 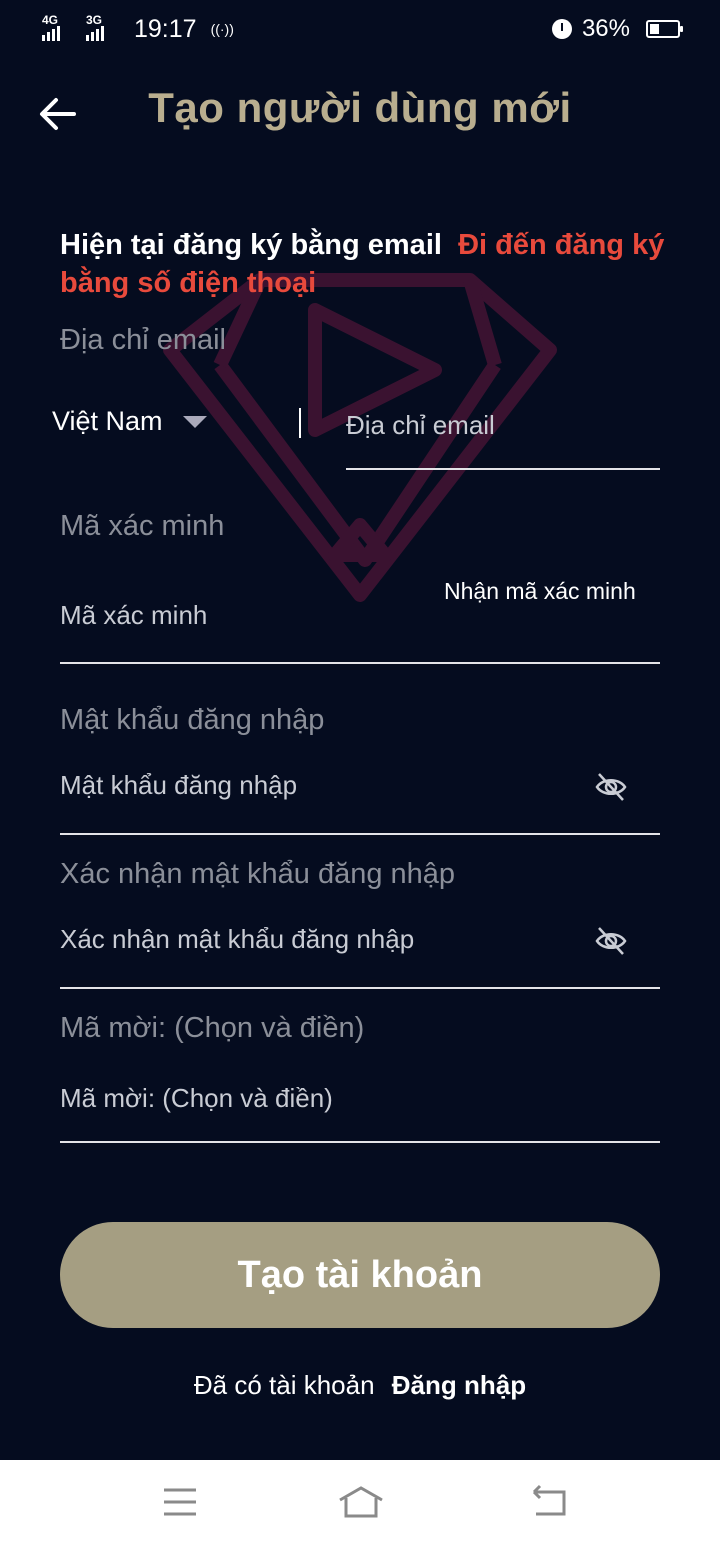 What do you see at coordinates (178, 785) in the screenshot?
I see `password-input: Mật khẩu đăng nhập` at bounding box center [178, 785].